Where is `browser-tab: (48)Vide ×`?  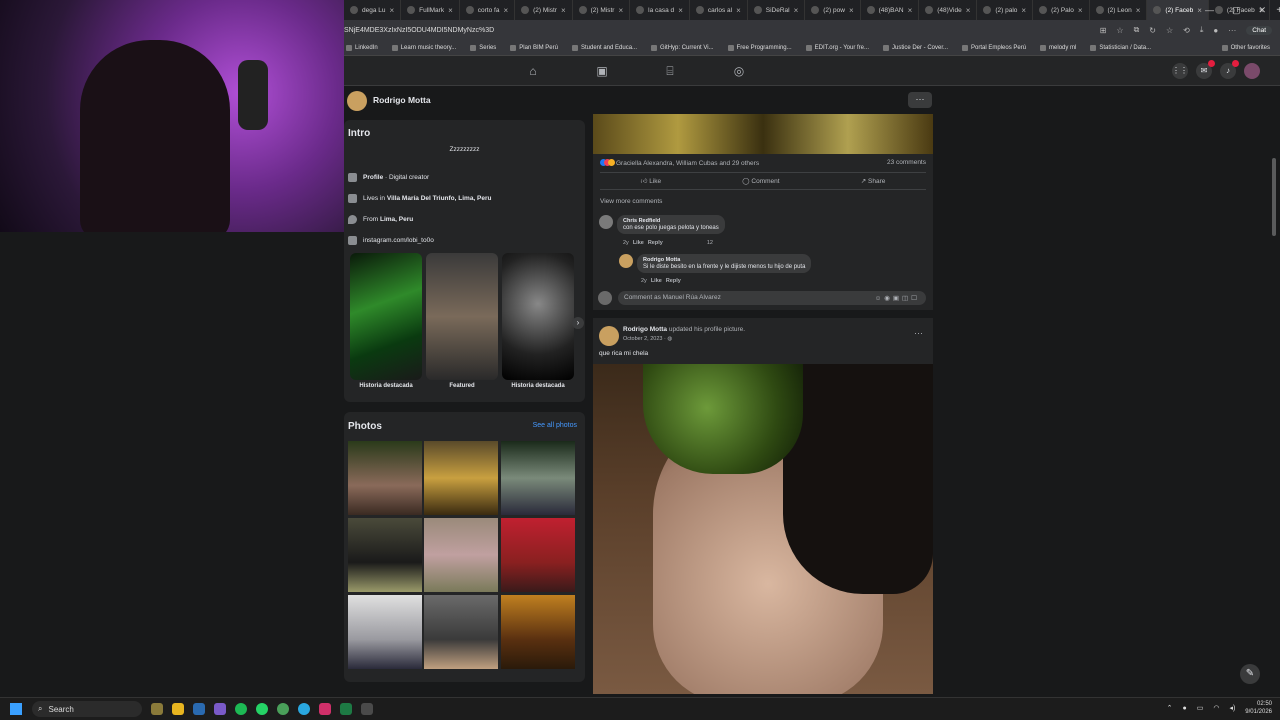
browser-tab: (48)Vide × is located at coordinates (948, 10).